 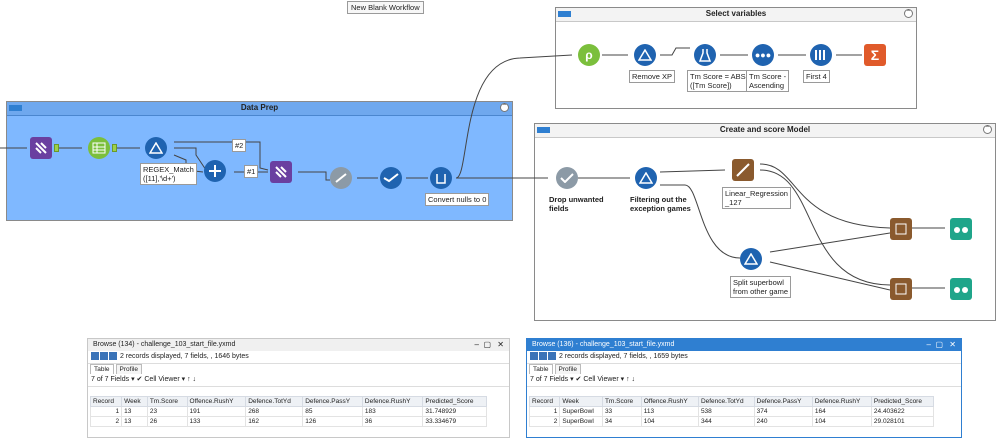 What do you see at coordinates (567, 178) in the screenshot?
I see `select-drop-fields-tool` at bounding box center [567, 178].